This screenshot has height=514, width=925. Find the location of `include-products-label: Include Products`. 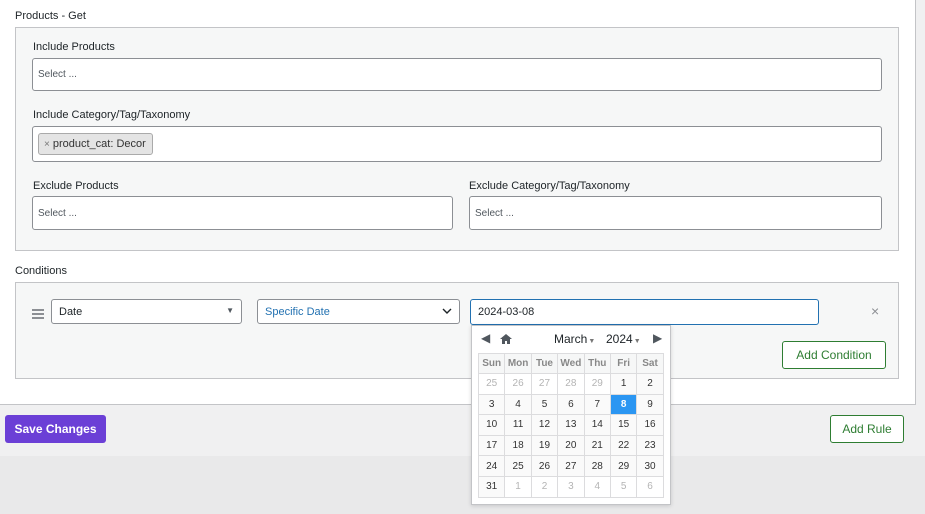

include-products-label: Include Products is located at coordinates (74, 47).